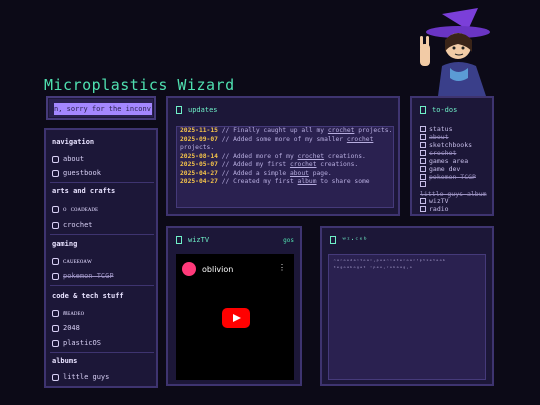 The width and height of the screenshot is (540, 405). What do you see at coordinates (55, 209) in the screenshot?
I see `palette-icon` at bounding box center [55, 209].